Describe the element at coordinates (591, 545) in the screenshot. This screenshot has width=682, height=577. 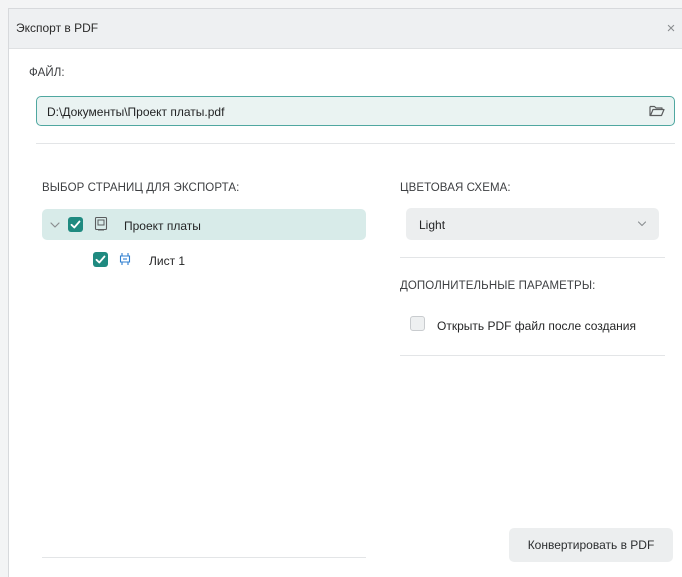
I see `convert-to-pdf-button: Конвертировать в PDF` at that location.